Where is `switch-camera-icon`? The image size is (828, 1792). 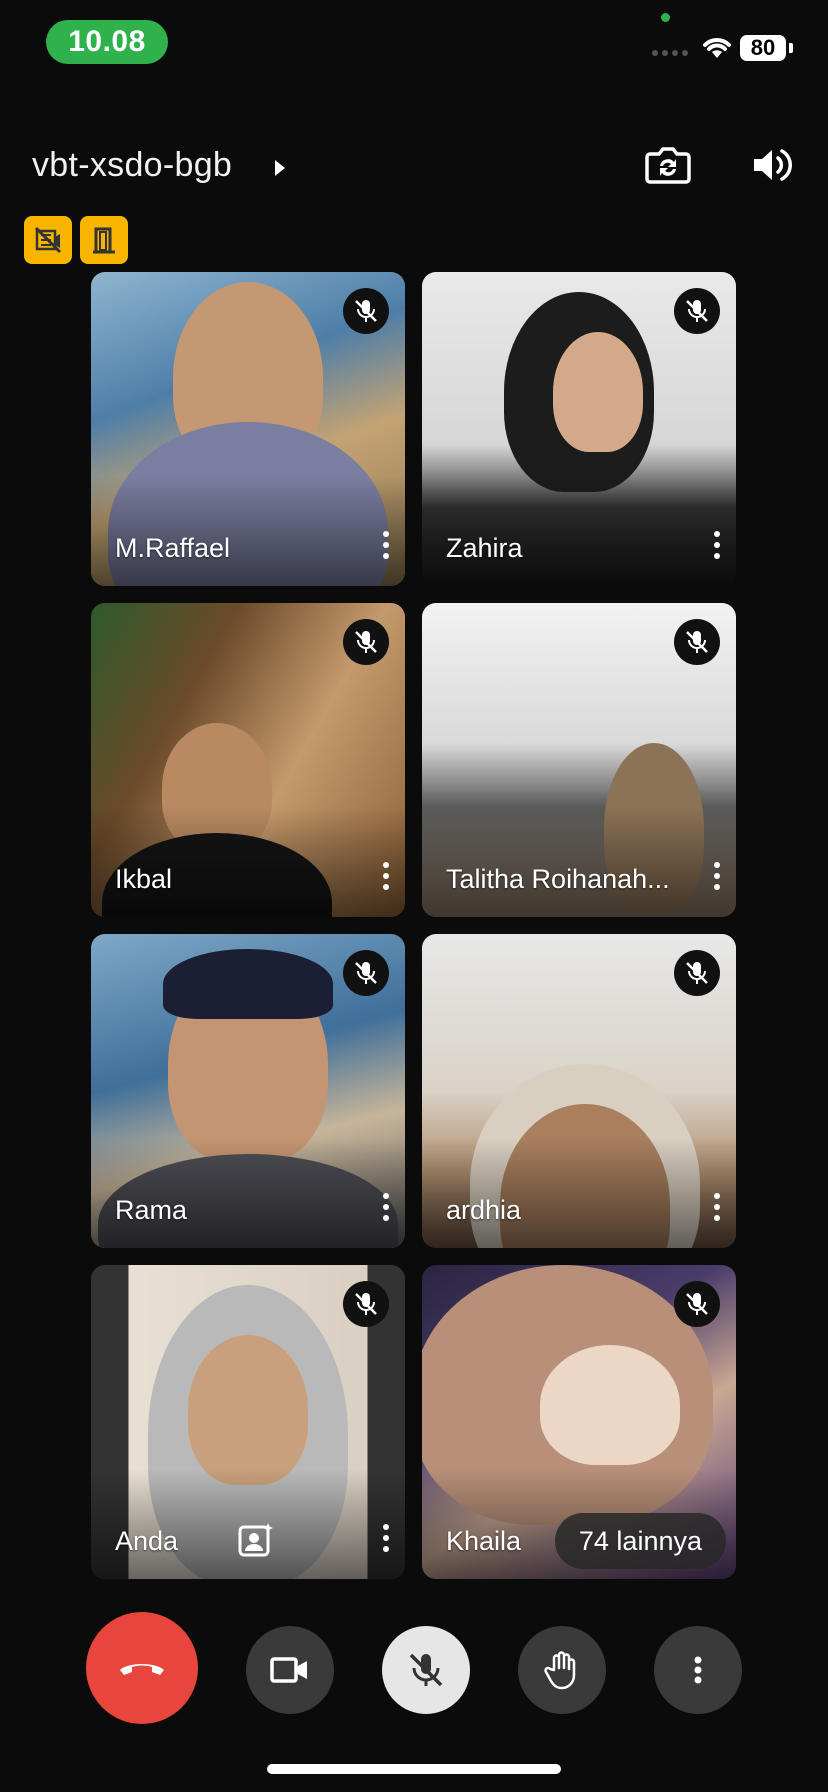
switch-camera-icon is located at coordinates (668, 165).